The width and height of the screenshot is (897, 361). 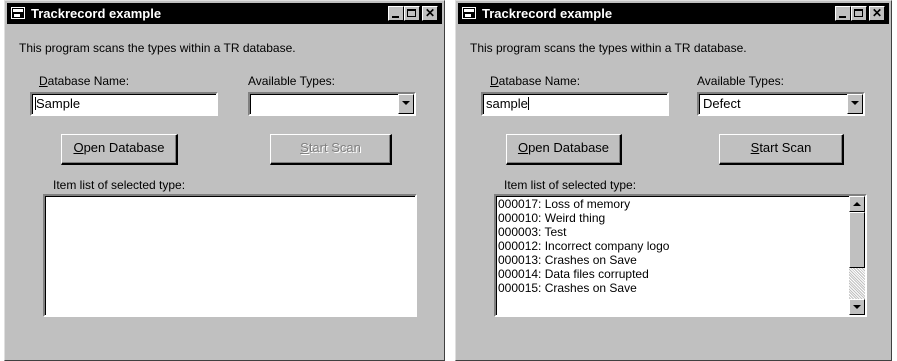 What do you see at coordinates (583, 232) in the screenshot?
I see `list-item: 000003: Test` at bounding box center [583, 232].